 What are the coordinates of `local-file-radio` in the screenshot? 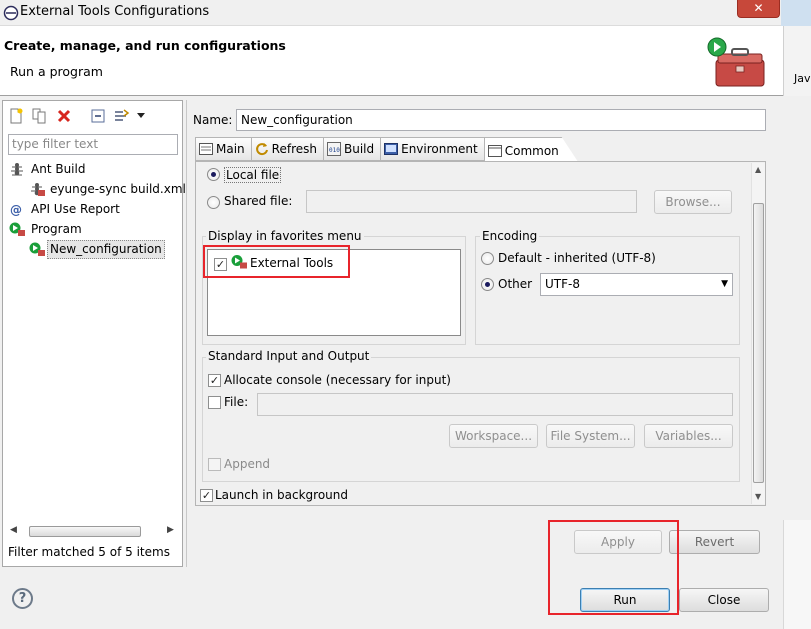 It's located at (213, 174).